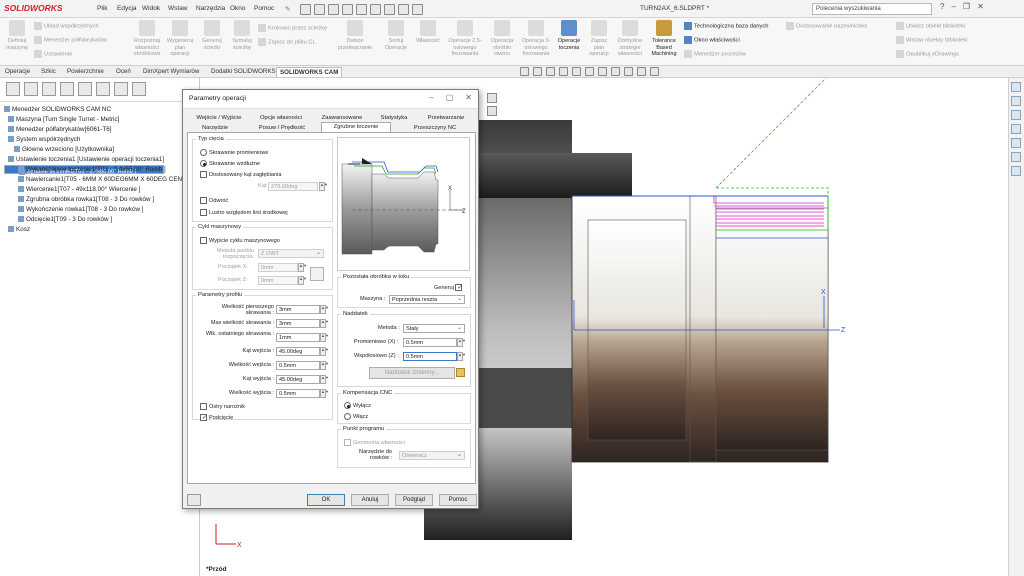 The image size is (1024, 576). What do you see at coordinates (357, 405) in the screenshot?
I see `cnc-off-radio: Wyłącz` at bounding box center [357, 405].